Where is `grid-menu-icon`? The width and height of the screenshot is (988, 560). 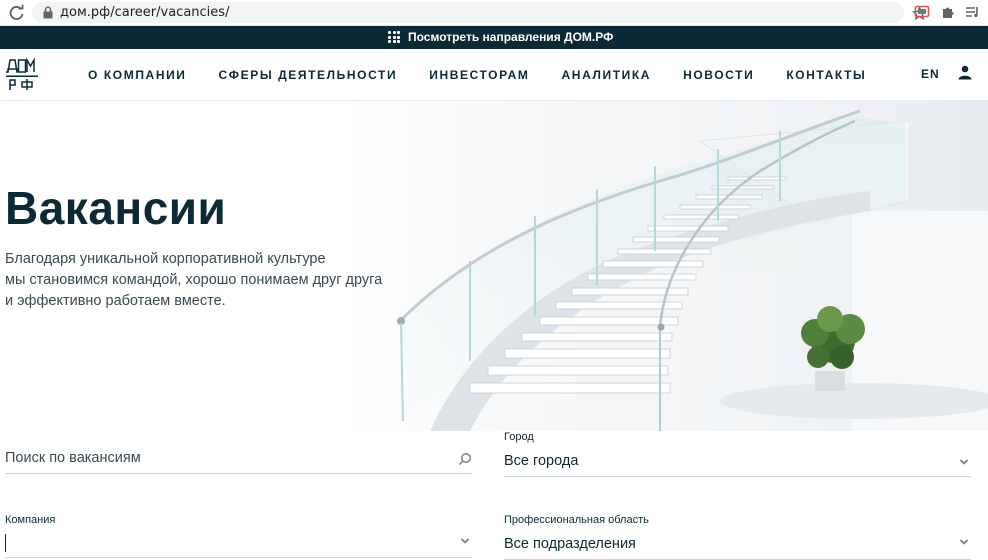 grid-menu-icon is located at coordinates (394, 37).